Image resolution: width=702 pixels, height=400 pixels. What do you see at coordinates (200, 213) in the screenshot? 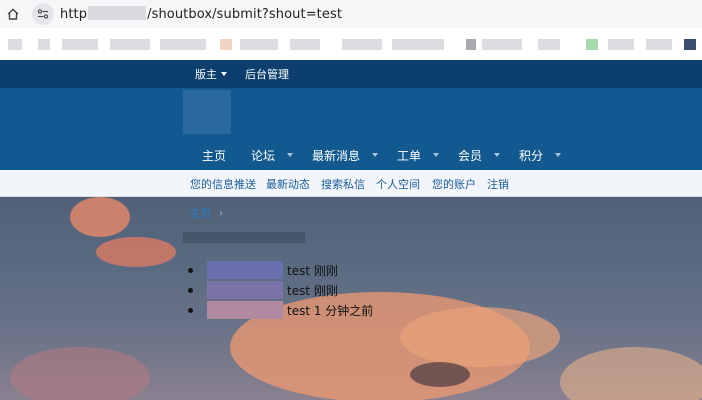
I see `breadcrumb-home: 主页` at bounding box center [200, 213].